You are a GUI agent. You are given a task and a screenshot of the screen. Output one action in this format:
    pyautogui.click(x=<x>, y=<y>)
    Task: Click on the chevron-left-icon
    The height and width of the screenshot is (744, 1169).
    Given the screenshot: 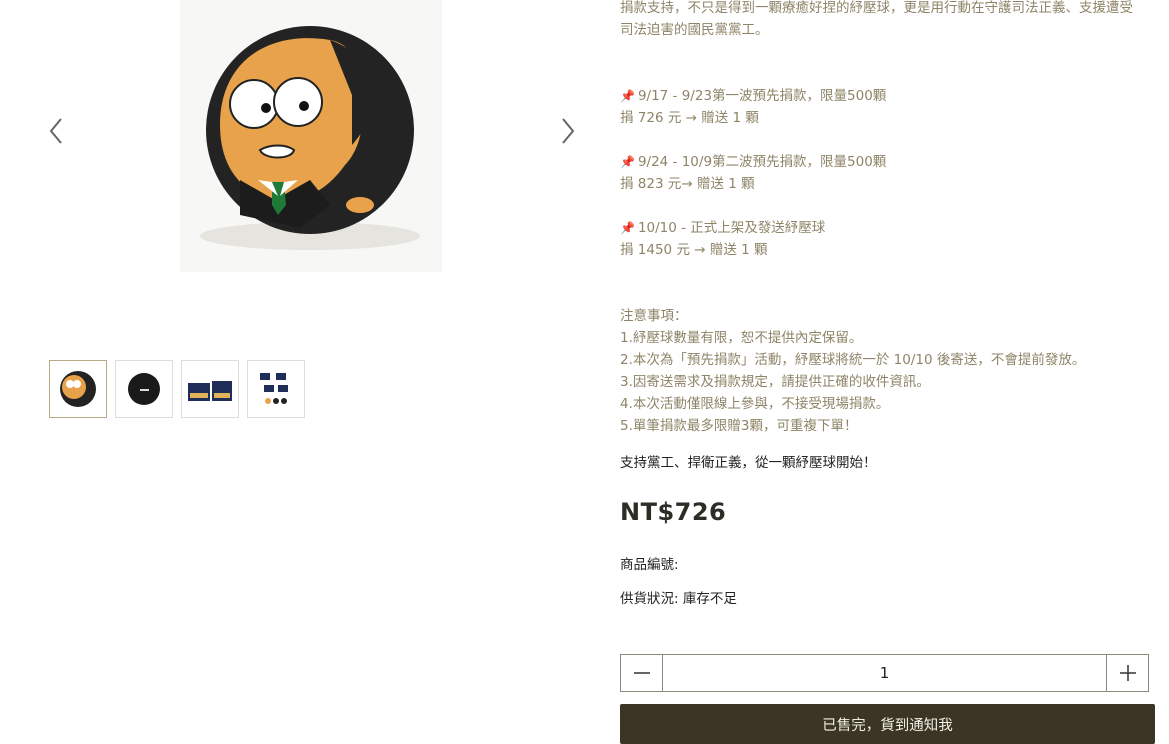 What is the action you would take?
    pyautogui.click(x=55, y=131)
    